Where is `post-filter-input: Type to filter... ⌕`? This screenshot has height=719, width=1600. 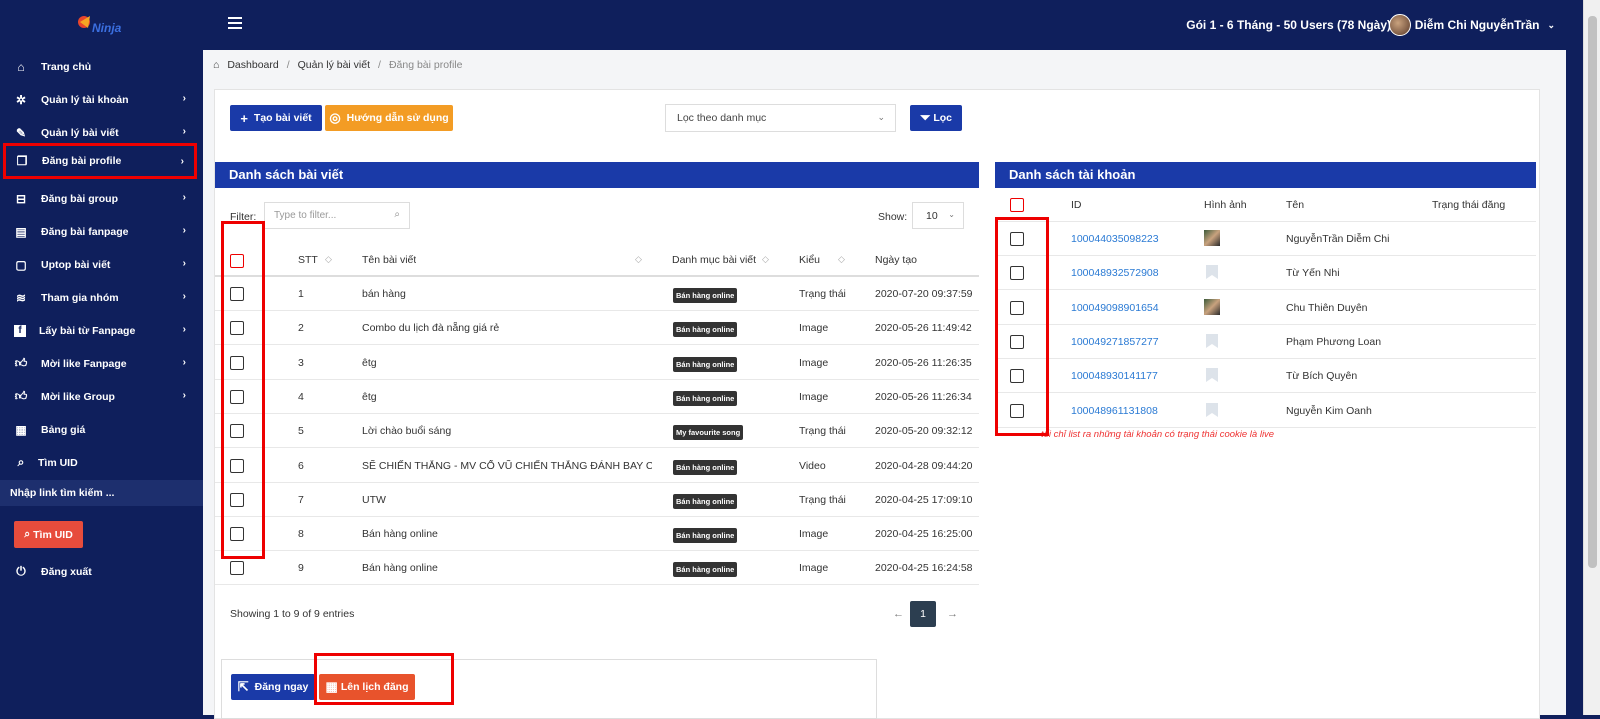
post-filter-input: Type to filter... ⌕ is located at coordinates (337, 215).